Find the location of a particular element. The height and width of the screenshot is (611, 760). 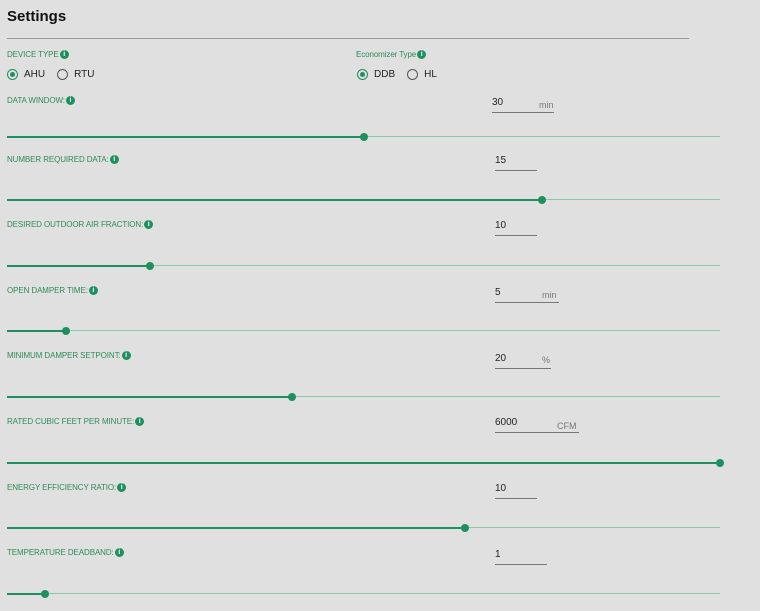

minimum-damper-setpoint-unit: % is located at coordinates (546, 360).